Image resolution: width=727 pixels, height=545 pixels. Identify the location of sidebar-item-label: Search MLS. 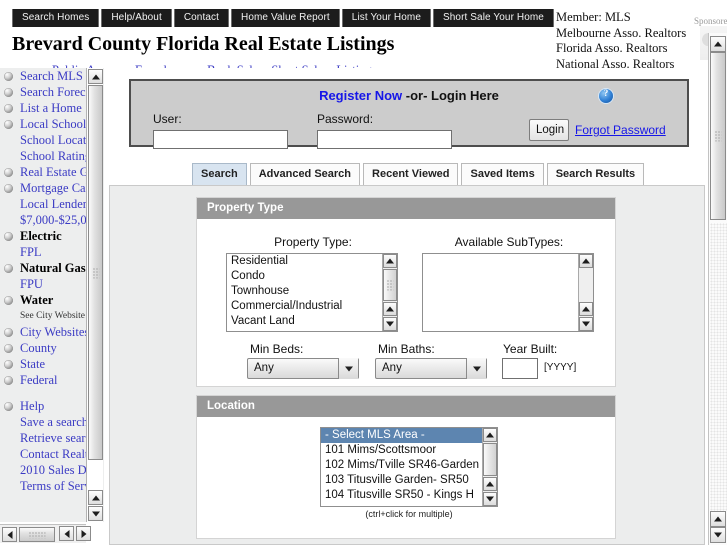
(51, 76).